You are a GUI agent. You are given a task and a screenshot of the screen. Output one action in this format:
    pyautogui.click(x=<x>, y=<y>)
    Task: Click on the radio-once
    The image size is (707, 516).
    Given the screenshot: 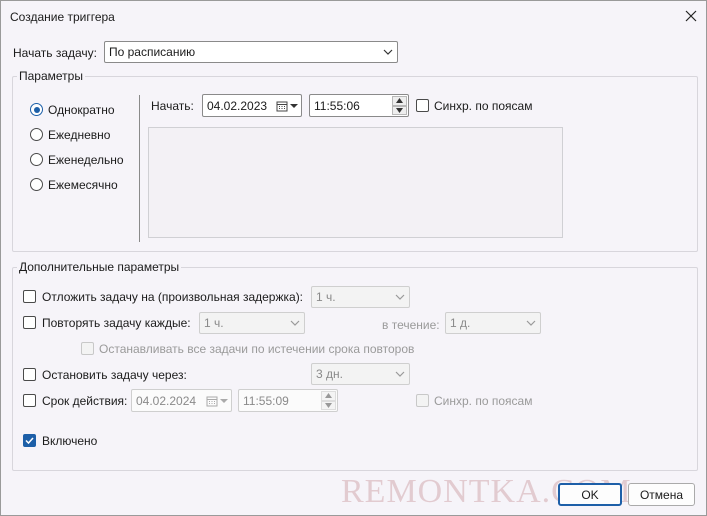 What is the action you would take?
    pyautogui.click(x=36, y=109)
    